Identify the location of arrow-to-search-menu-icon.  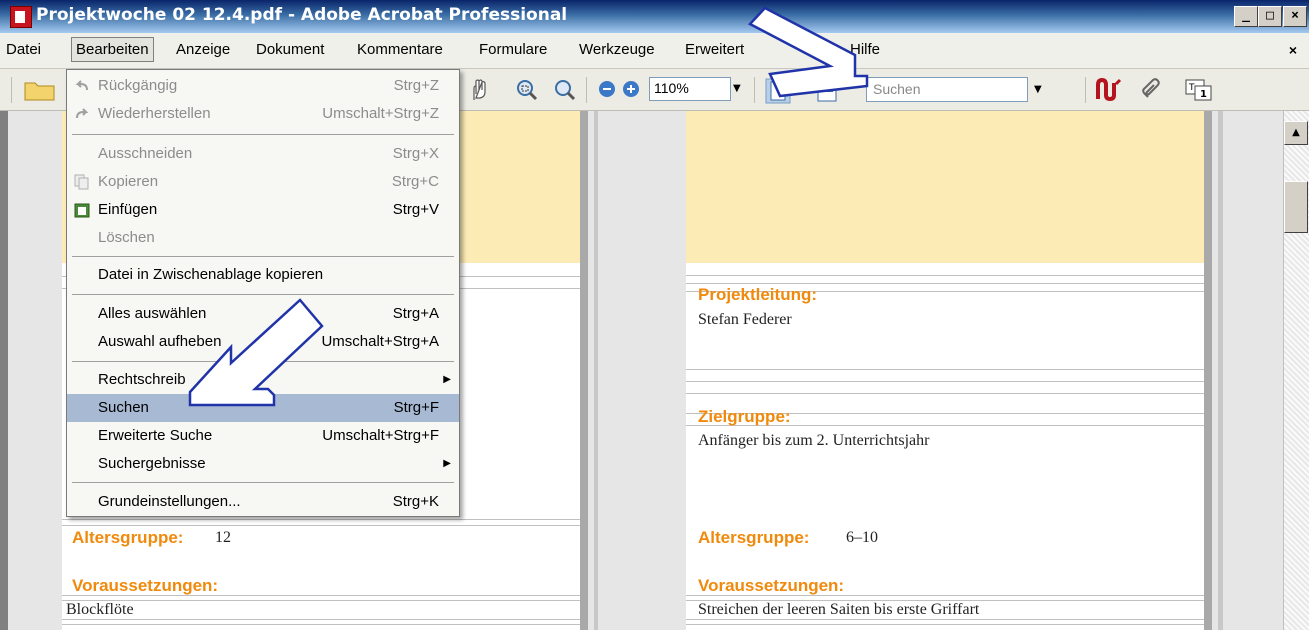
(256, 352).